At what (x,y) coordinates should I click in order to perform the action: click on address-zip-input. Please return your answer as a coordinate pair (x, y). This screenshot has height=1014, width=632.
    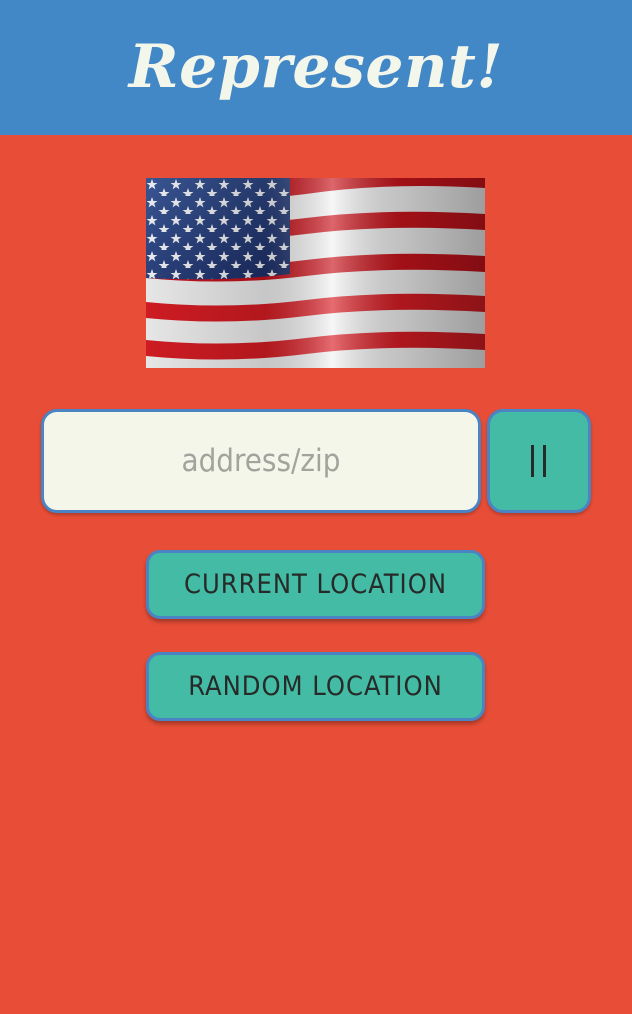
    Looking at the image, I should click on (261, 461).